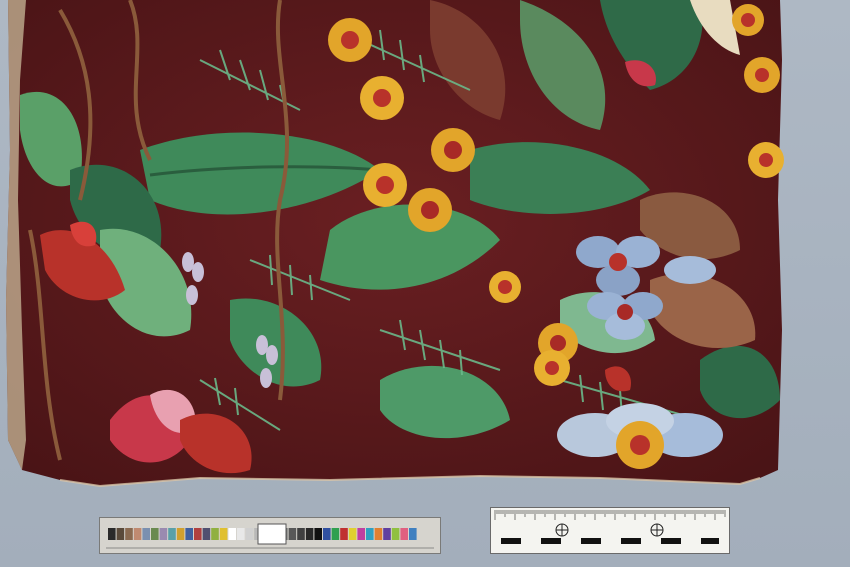  I want to click on scale-bar, so click(610, 530).